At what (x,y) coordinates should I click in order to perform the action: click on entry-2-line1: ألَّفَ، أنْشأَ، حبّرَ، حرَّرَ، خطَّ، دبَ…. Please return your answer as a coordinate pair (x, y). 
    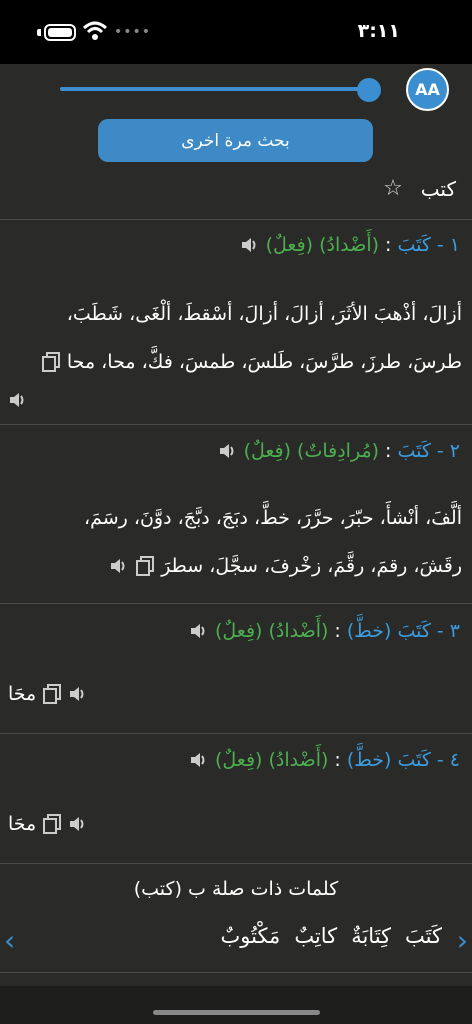
    Looking at the image, I should click on (272, 518).